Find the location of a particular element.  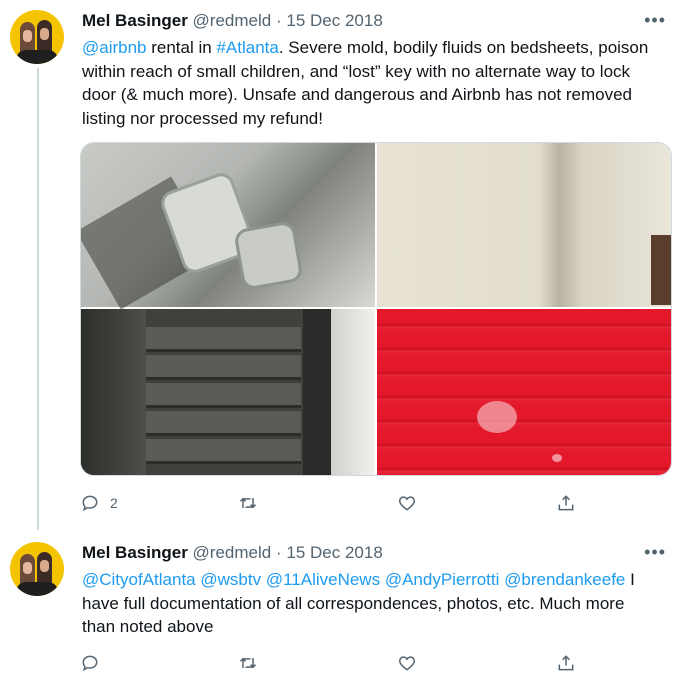

reply-button is located at coordinates (90, 663).